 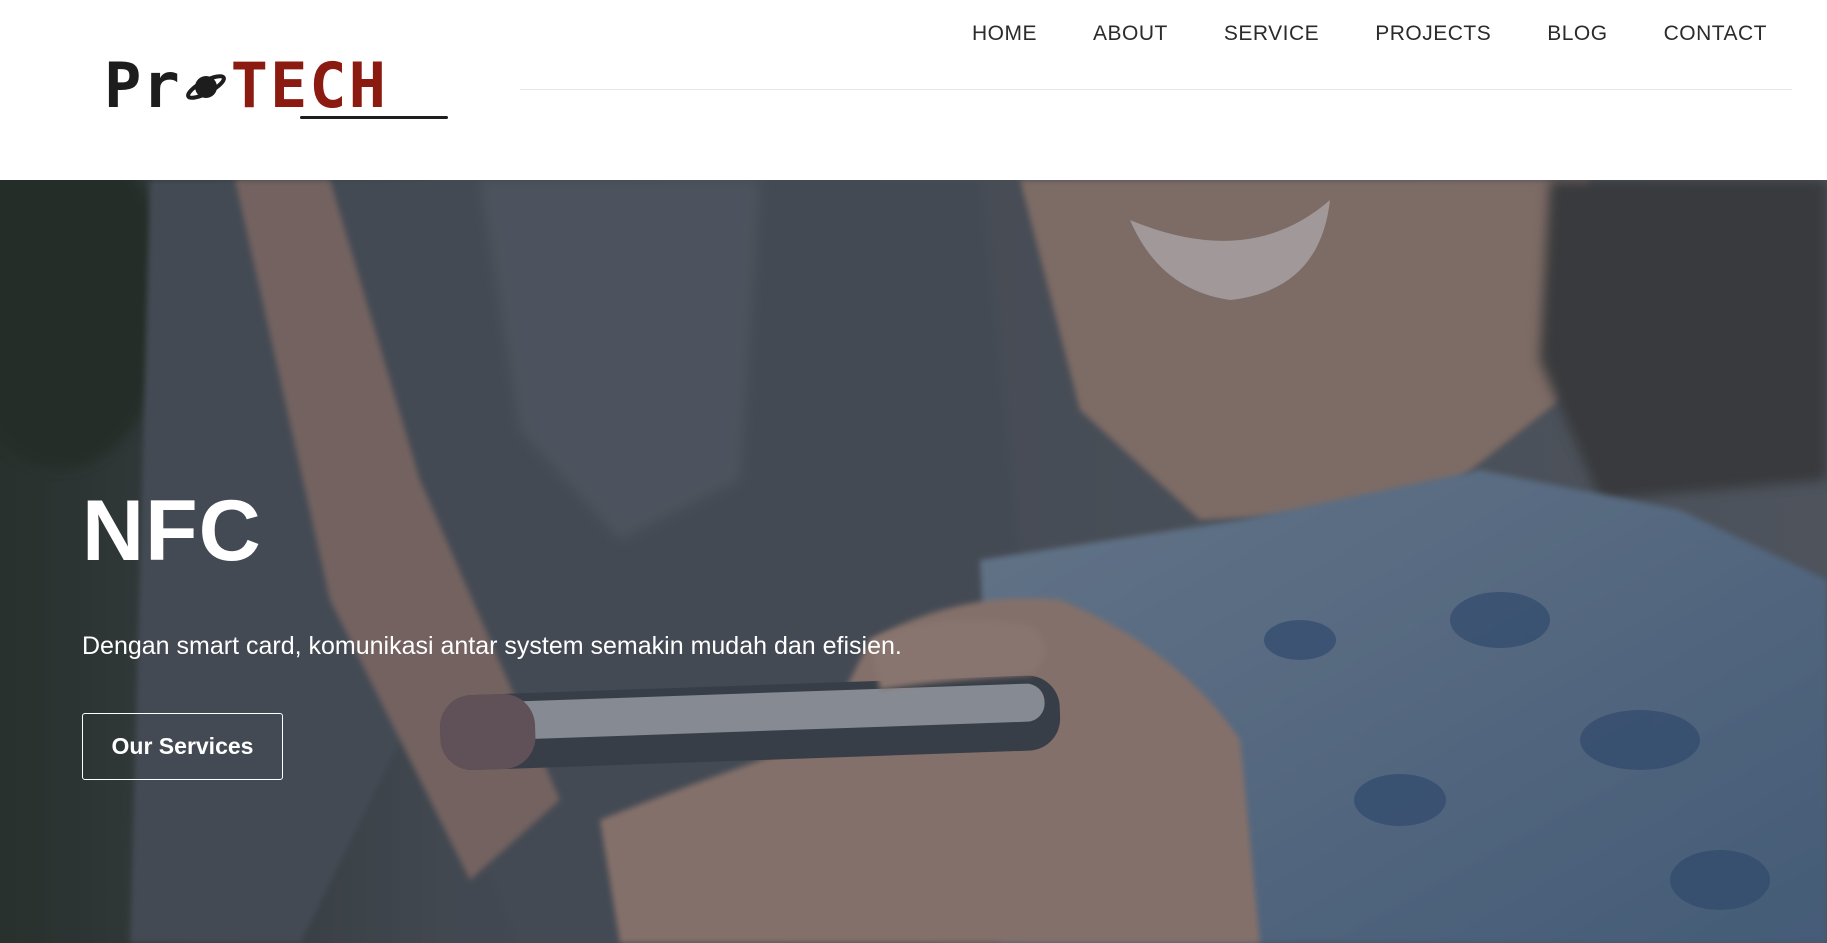 What do you see at coordinates (1004, 34) in the screenshot?
I see `nav-home: HOME` at bounding box center [1004, 34].